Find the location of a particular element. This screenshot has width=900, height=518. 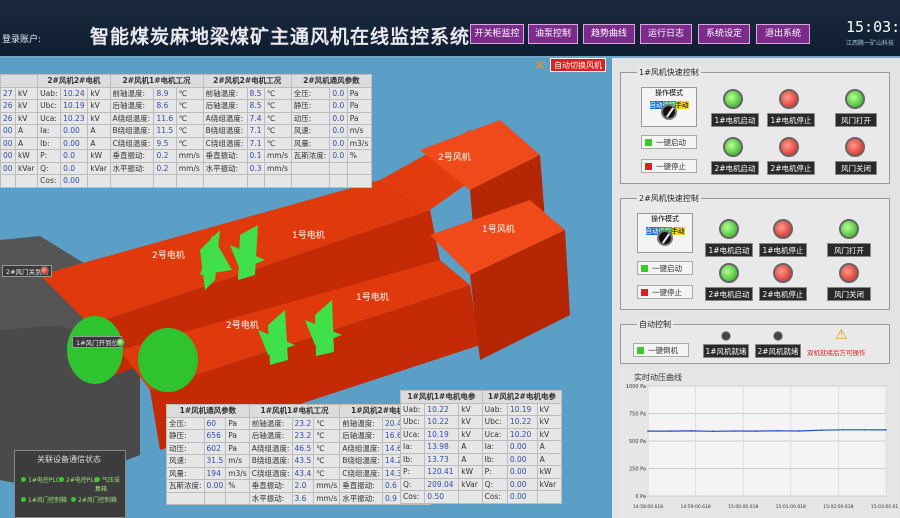

fan2-label: 2号风机 is located at coordinates (454, 157).